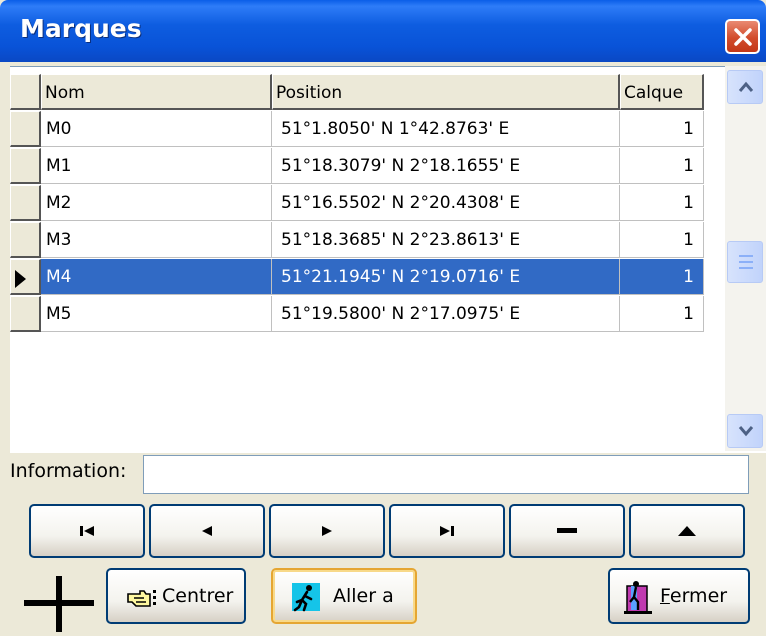  I want to click on minus-icon, so click(567, 530).